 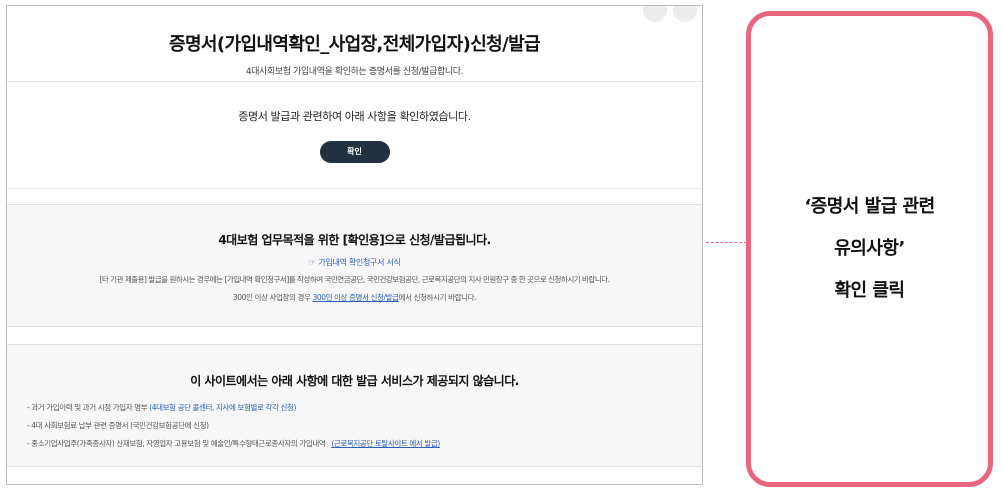 What do you see at coordinates (364, 425) in the screenshot?
I see `list-item: - 4대 사회보험료 납부 관련 증명서 (국민건강보험공단에 신청)` at bounding box center [364, 425].